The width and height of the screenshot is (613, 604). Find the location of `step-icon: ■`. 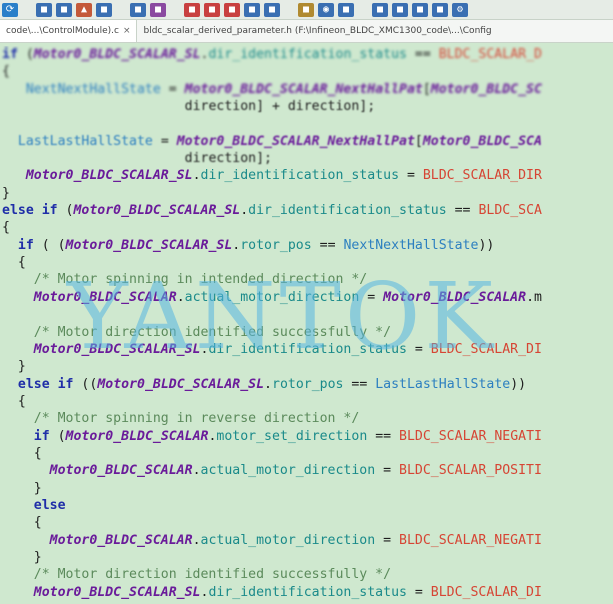

step-icon: ■ is located at coordinates (252, 9).